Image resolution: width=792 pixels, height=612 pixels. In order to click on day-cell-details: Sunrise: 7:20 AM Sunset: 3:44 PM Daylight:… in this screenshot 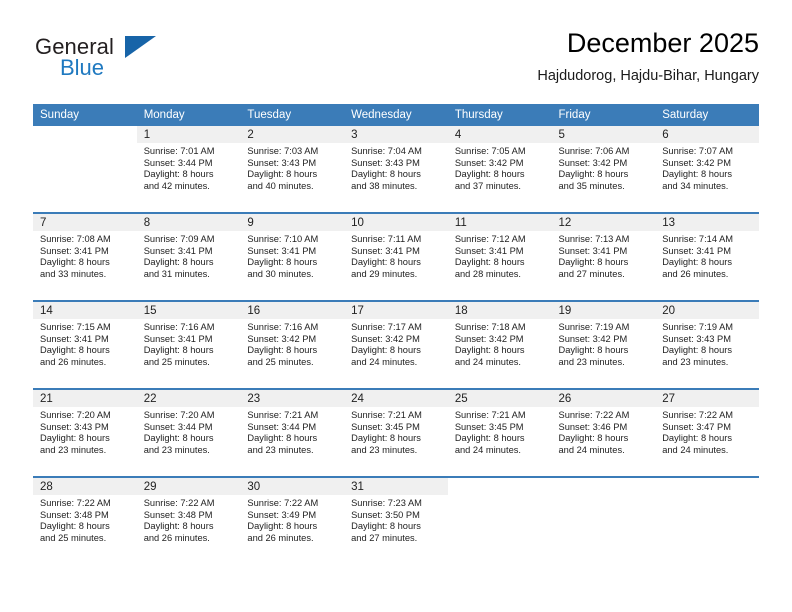, I will do `click(189, 431)`.